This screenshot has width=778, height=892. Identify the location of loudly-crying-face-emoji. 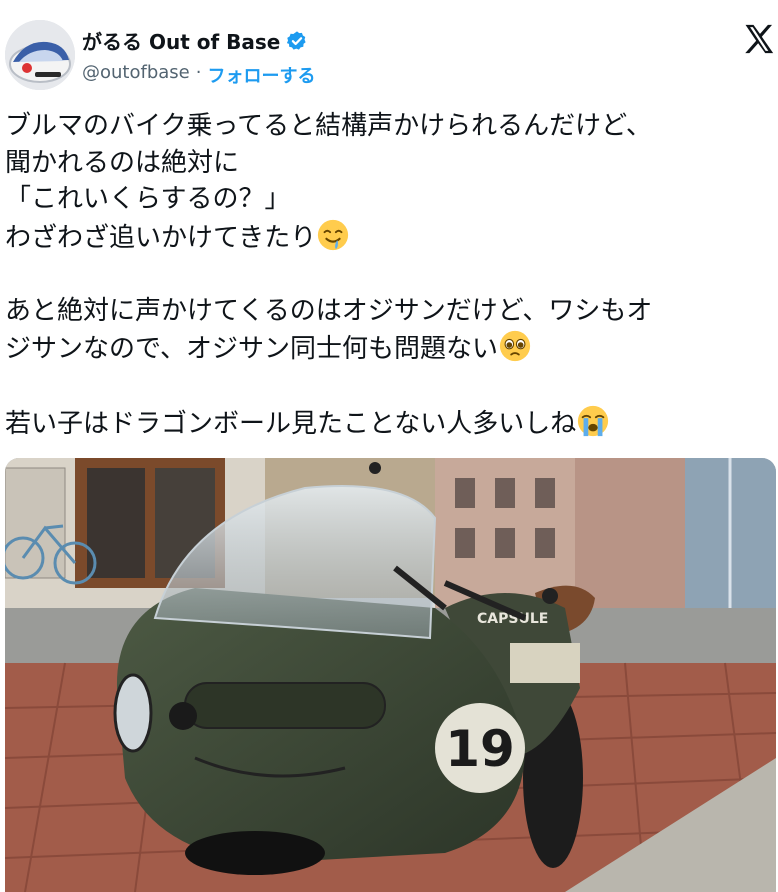
(593, 421).